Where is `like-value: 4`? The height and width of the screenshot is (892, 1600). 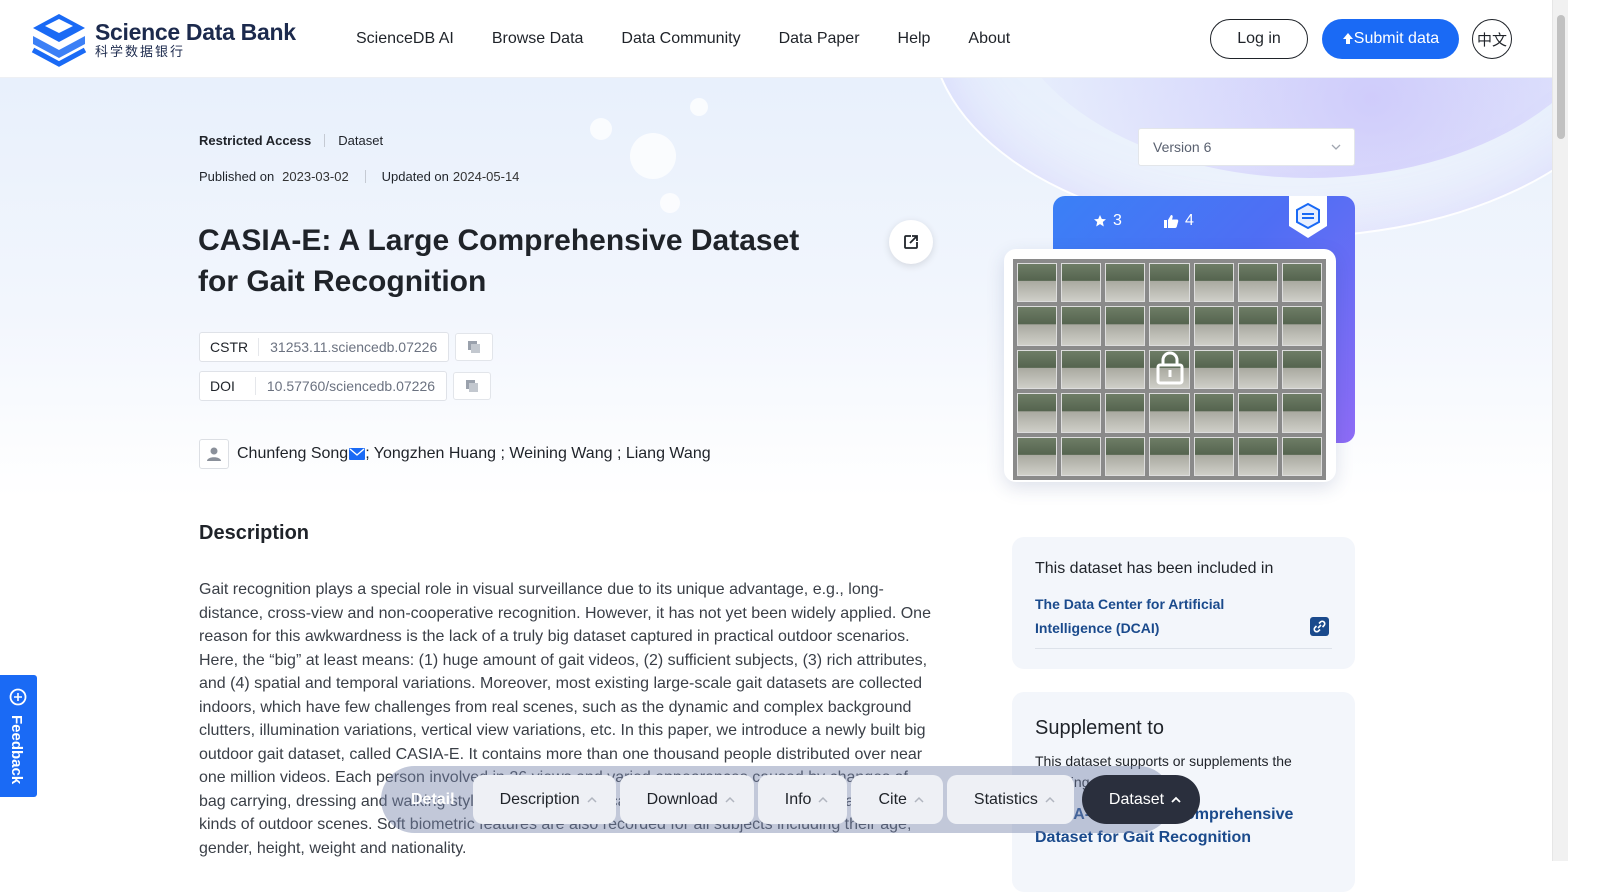 like-value: 4 is located at coordinates (1189, 220).